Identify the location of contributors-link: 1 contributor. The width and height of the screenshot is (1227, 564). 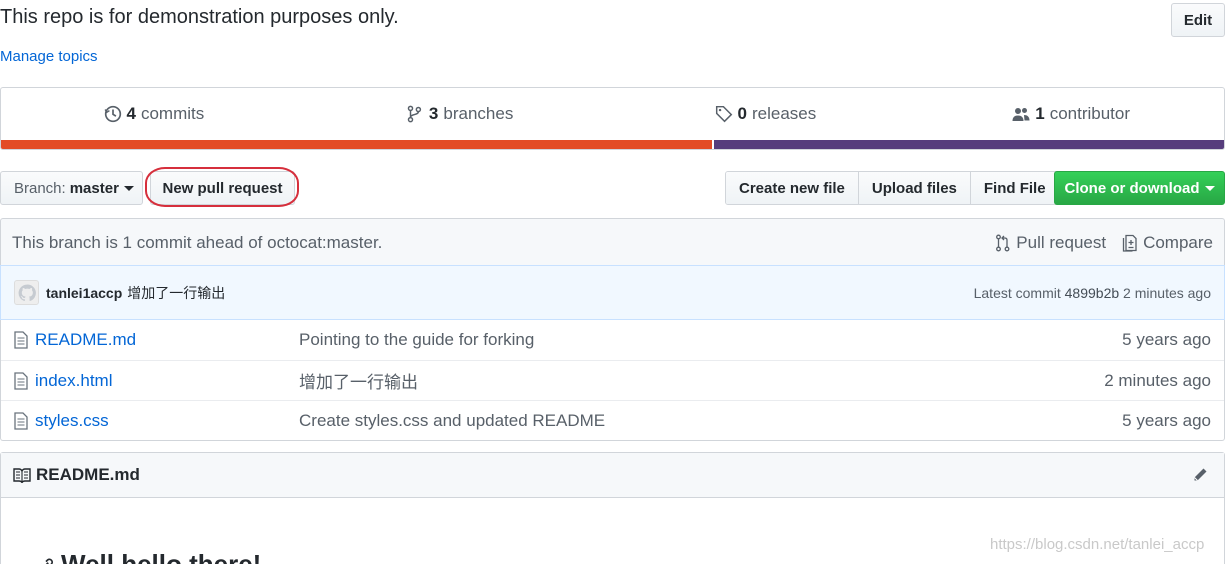
(1071, 114).